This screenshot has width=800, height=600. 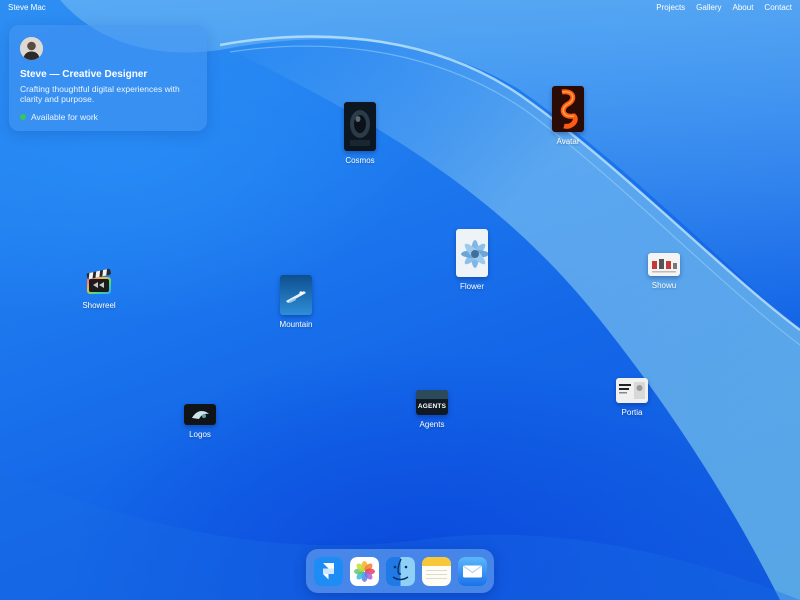 What do you see at coordinates (670, 7) in the screenshot?
I see `nav-projects: Projects` at bounding box center [670, 7].